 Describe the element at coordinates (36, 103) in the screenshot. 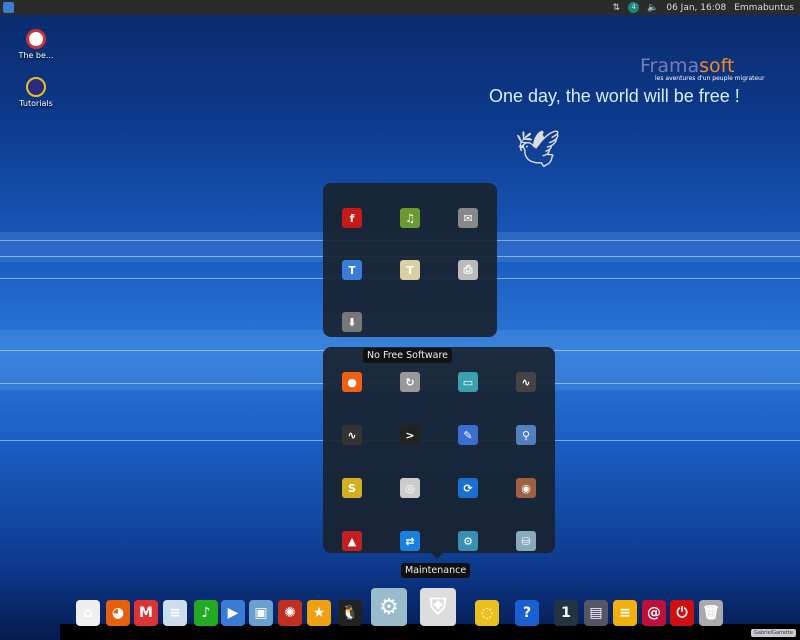

I see `desktop-icon-label: Tutorials` at that location.